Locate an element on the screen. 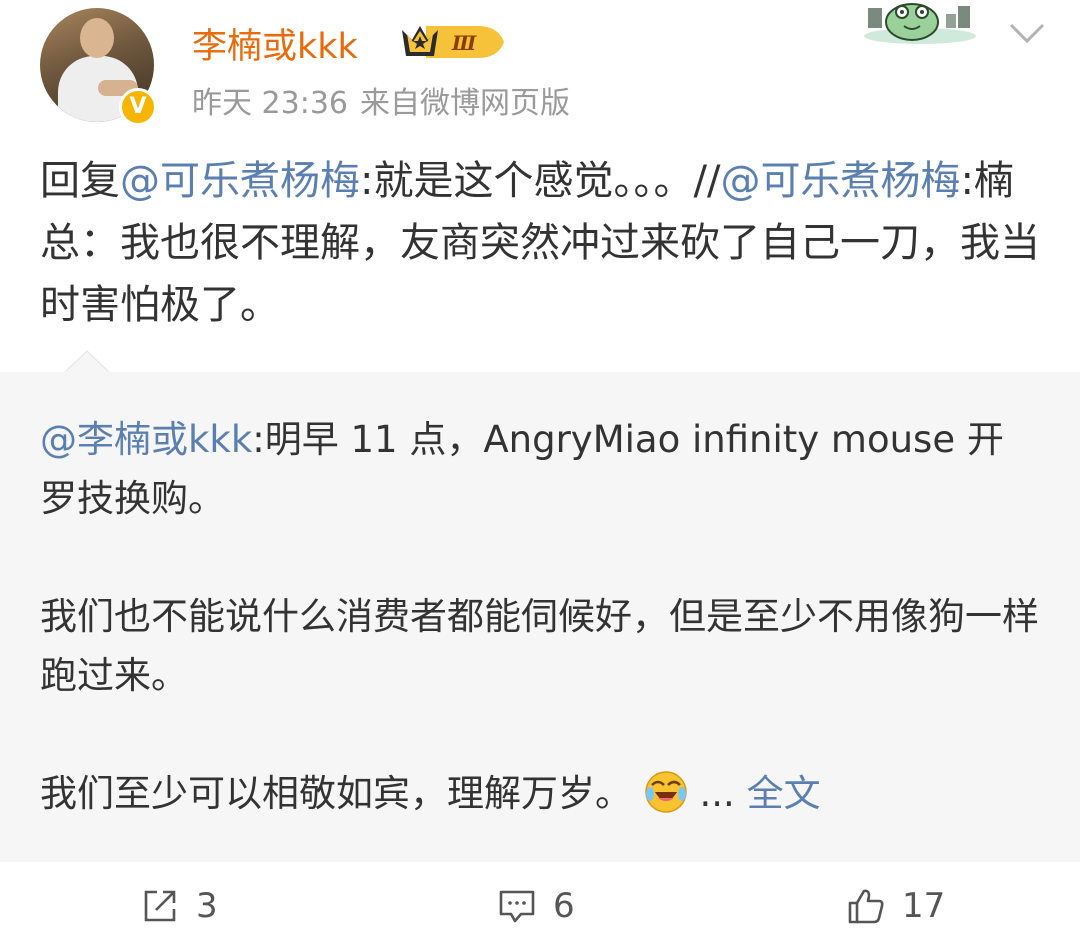  repost-paragraph: 我们至少可以相敬如宾，理解万岁。 ... 全文 is located at coordinates (540, 793).